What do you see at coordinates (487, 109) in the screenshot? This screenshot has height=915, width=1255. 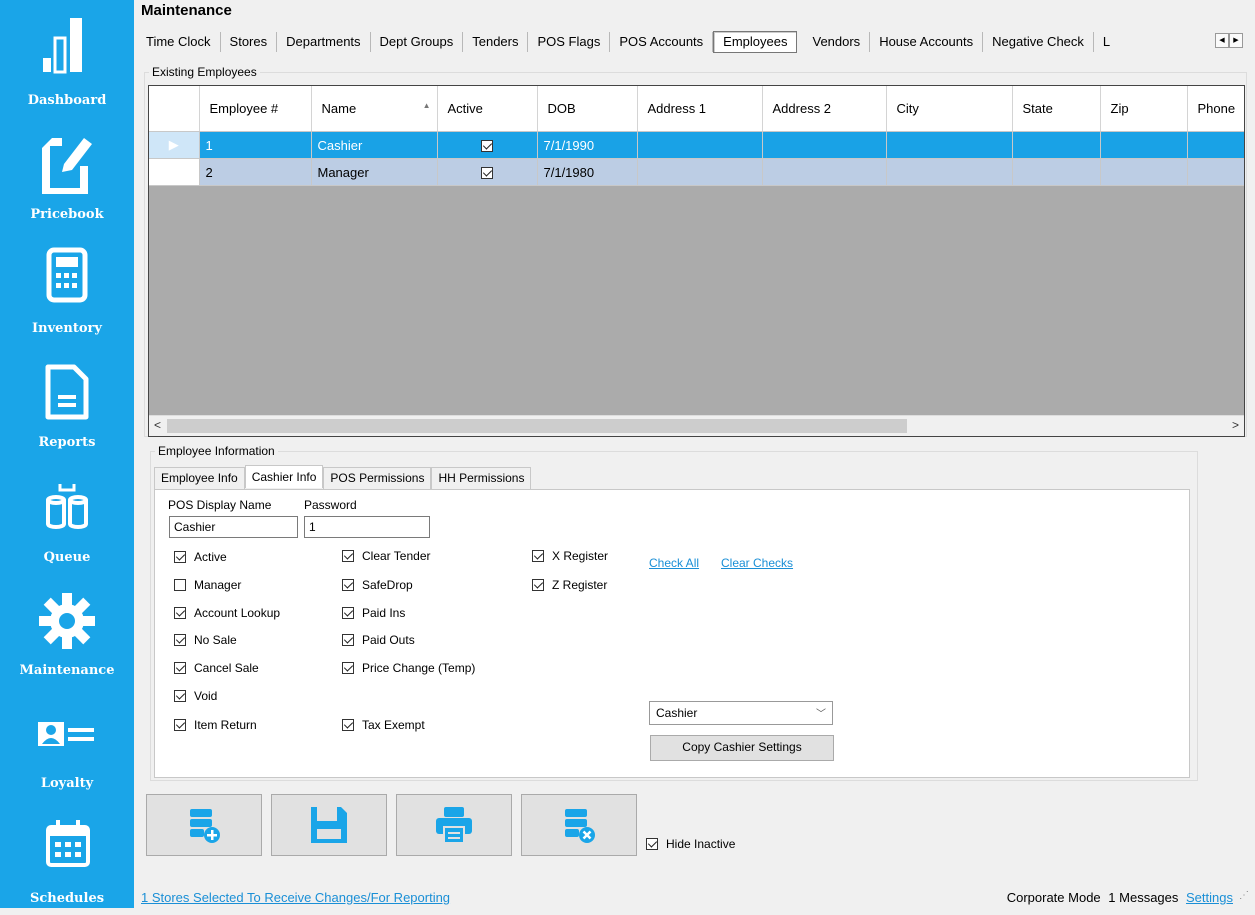 I see `col-header-active: Active` at bounding box center [487, 109].